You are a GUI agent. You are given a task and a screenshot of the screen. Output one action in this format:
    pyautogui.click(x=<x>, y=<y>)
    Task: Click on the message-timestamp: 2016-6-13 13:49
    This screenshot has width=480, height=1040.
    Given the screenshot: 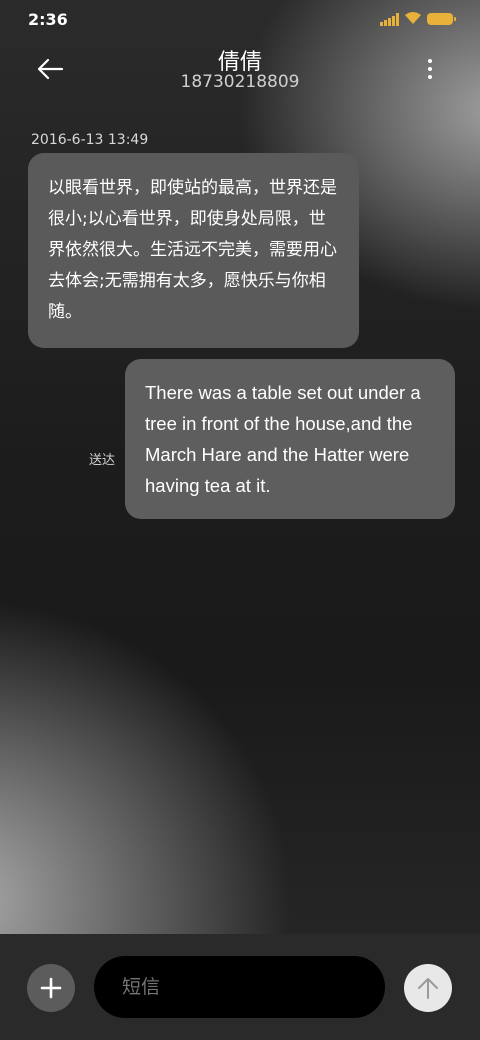 What is the action you would take?
    pyautogui.click(x=90, y=140)
    